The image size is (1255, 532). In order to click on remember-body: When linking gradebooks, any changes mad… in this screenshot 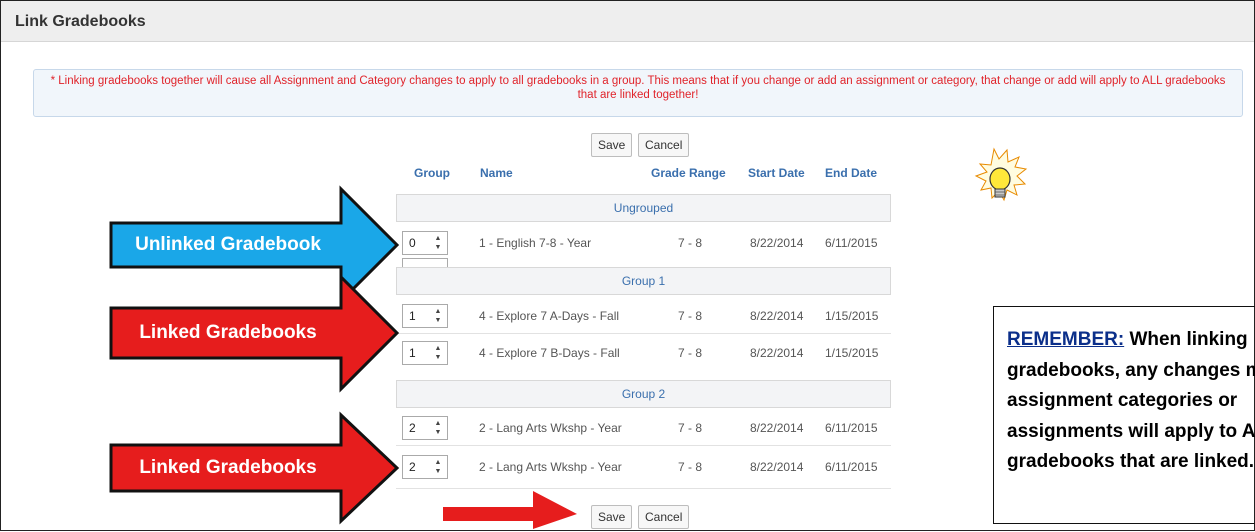, I will do `click(1131, 400)`.